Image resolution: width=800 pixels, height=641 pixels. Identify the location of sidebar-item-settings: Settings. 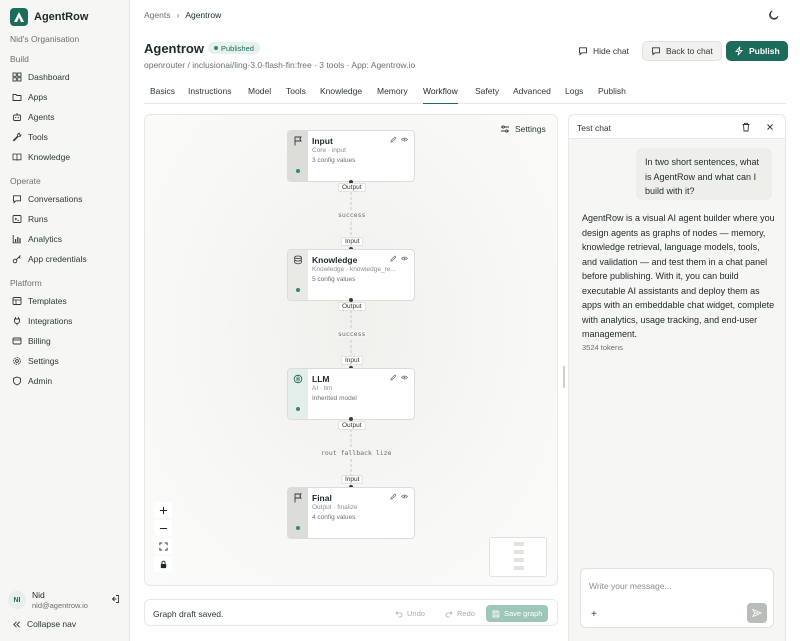
(66, 361).